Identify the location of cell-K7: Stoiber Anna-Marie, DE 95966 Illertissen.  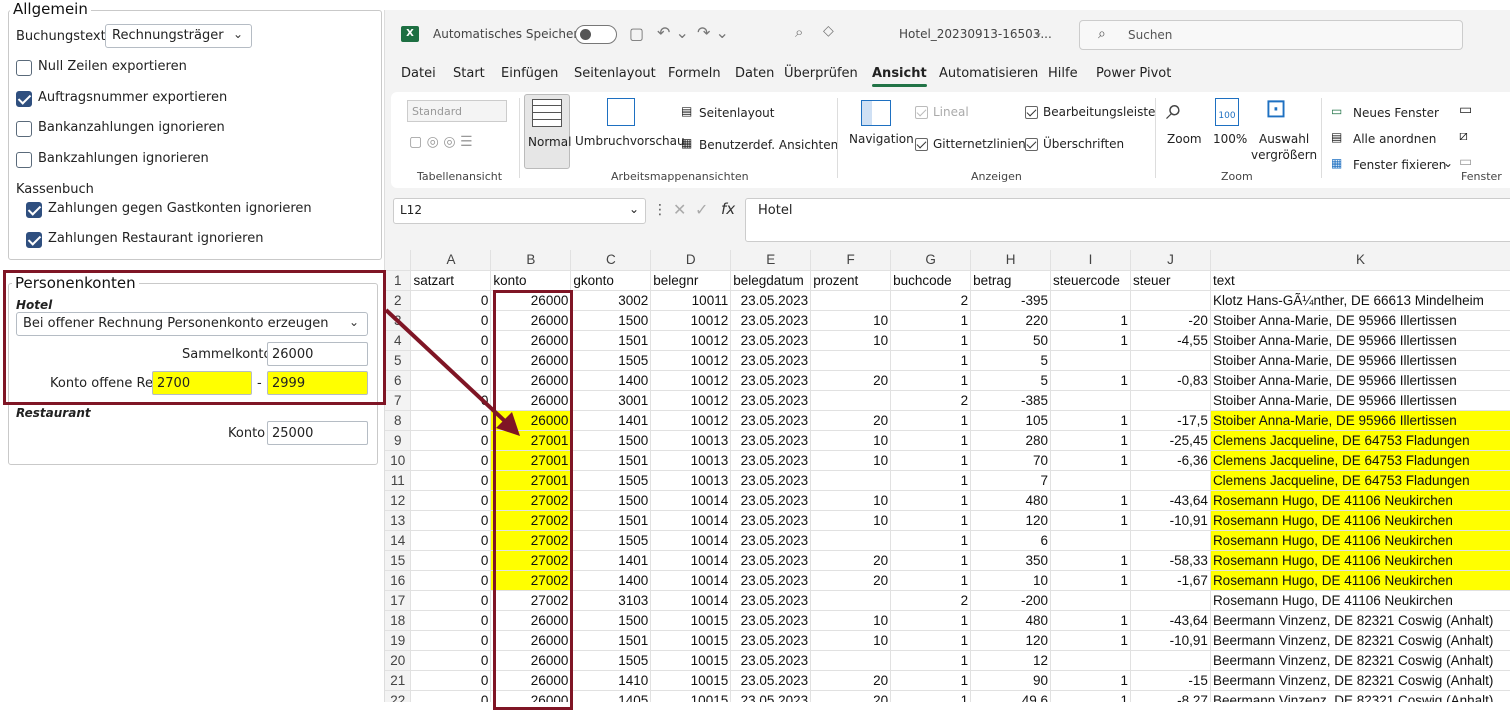
(1360, 400).